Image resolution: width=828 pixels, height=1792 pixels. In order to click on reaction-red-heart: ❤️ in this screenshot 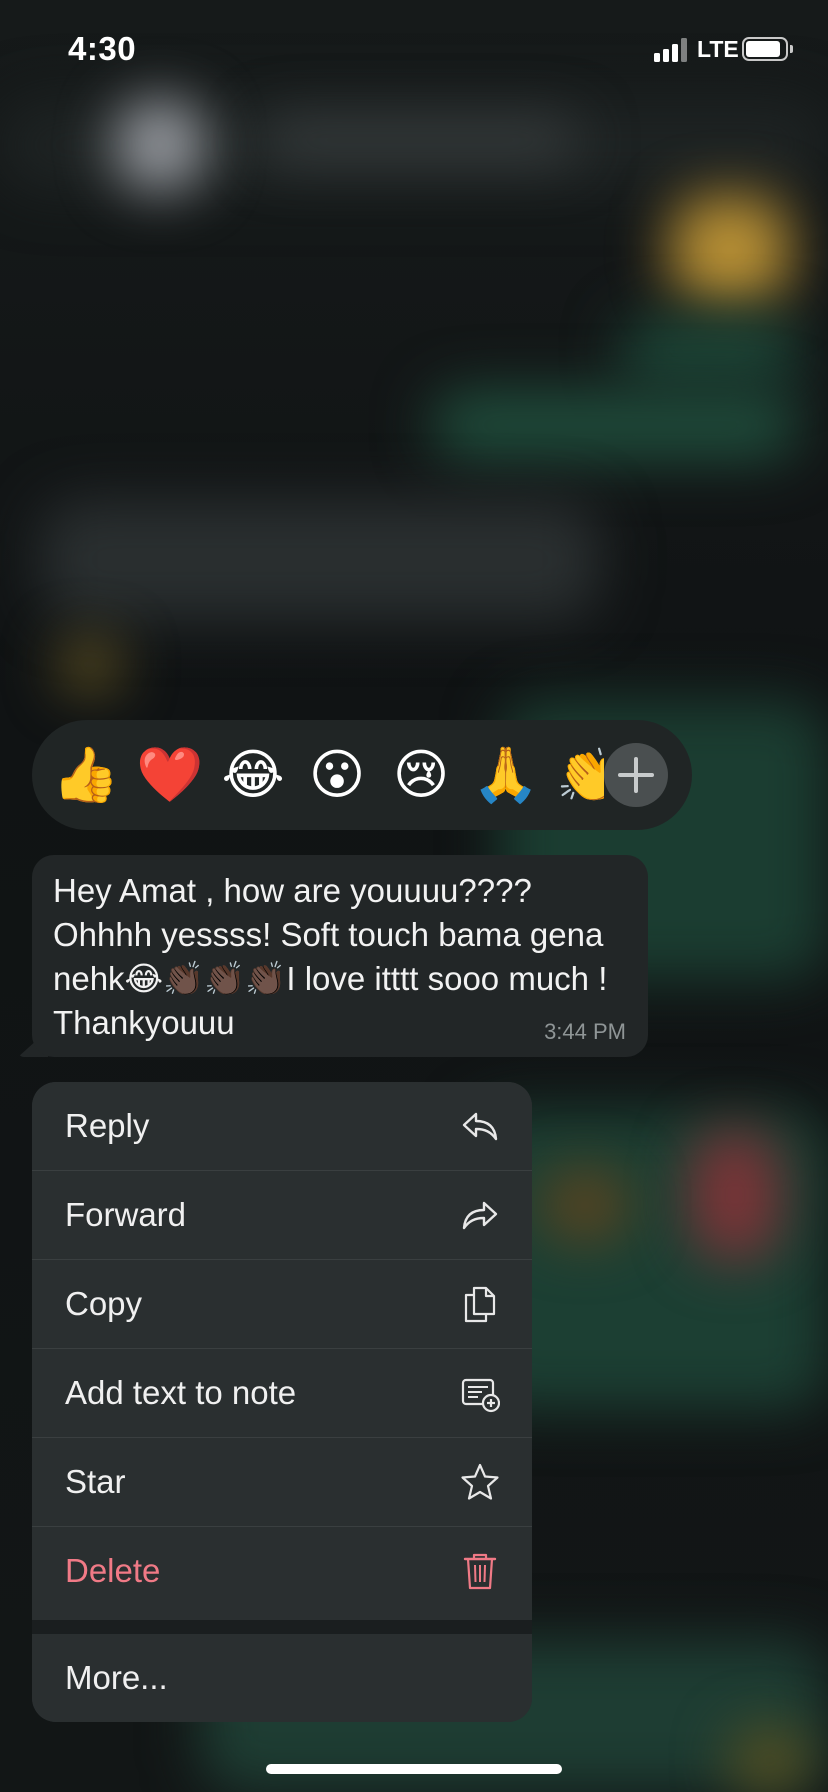, I will do `click(169, 775)`.